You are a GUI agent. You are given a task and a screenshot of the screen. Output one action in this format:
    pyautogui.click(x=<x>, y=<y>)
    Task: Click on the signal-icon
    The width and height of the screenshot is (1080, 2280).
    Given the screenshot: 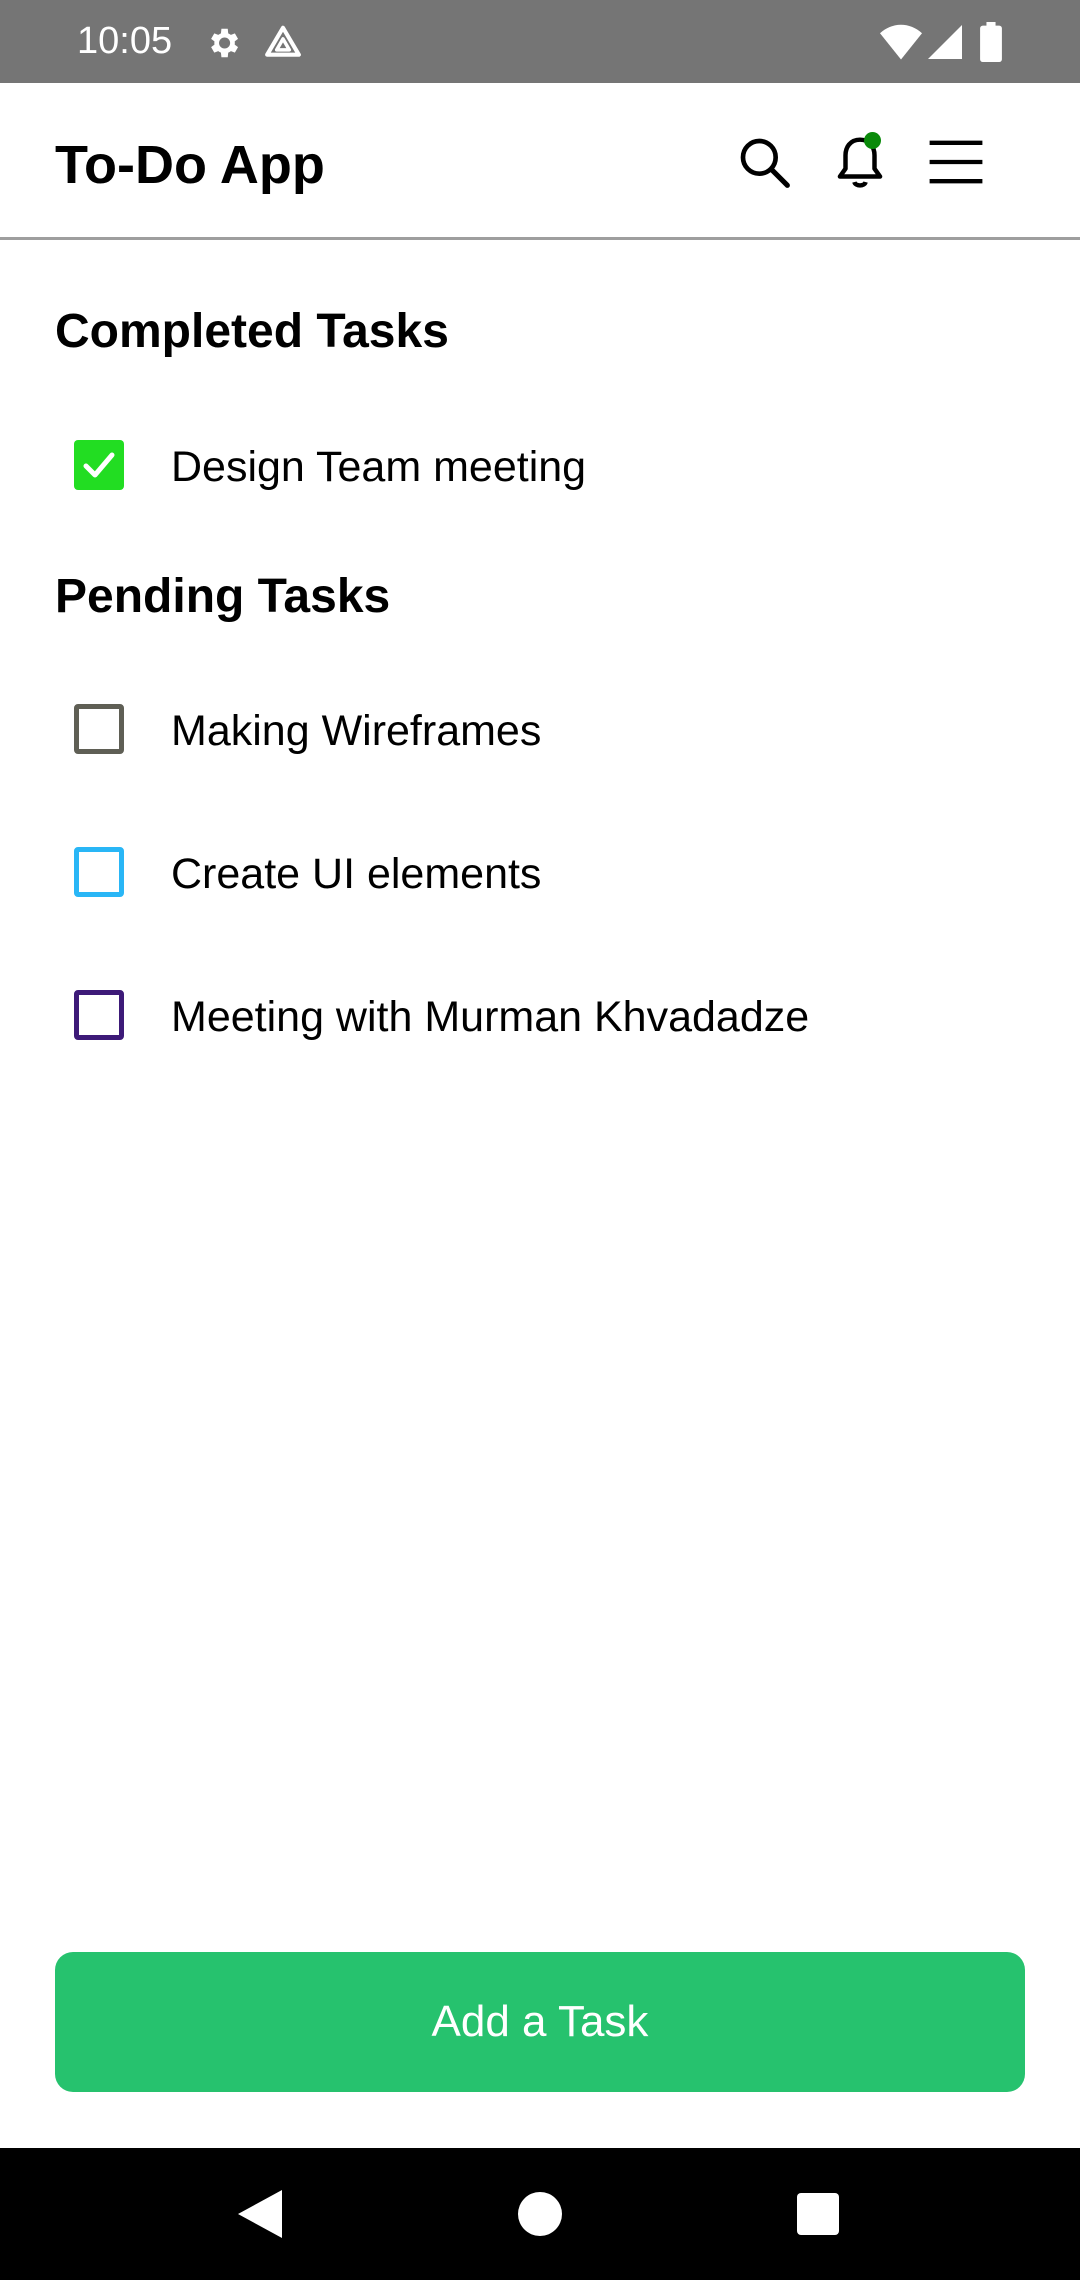 What is the action you would take?
    pyautogui.click(x=945, y=42)
    